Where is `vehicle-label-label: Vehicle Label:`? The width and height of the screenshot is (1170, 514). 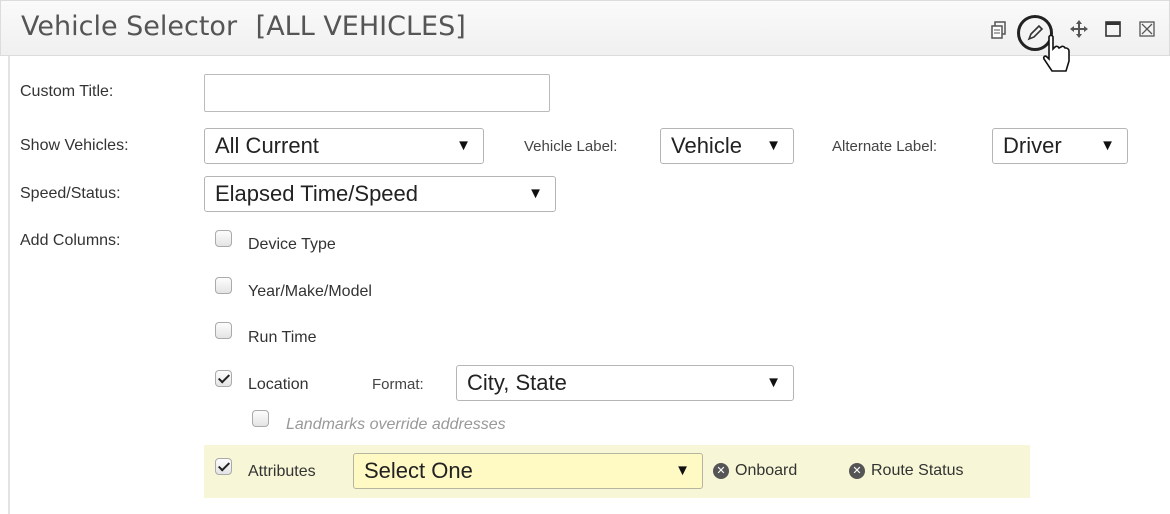
vehicle-label-label: Vehicle Label: is located at coordinates (571, 146).